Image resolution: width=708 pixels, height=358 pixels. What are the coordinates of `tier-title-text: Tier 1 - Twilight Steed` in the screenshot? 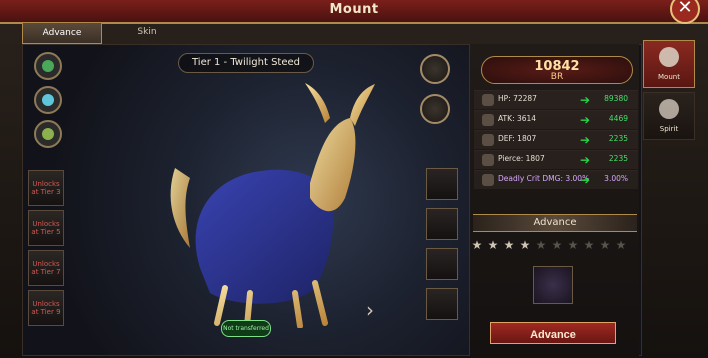 It's located at (246, 62).